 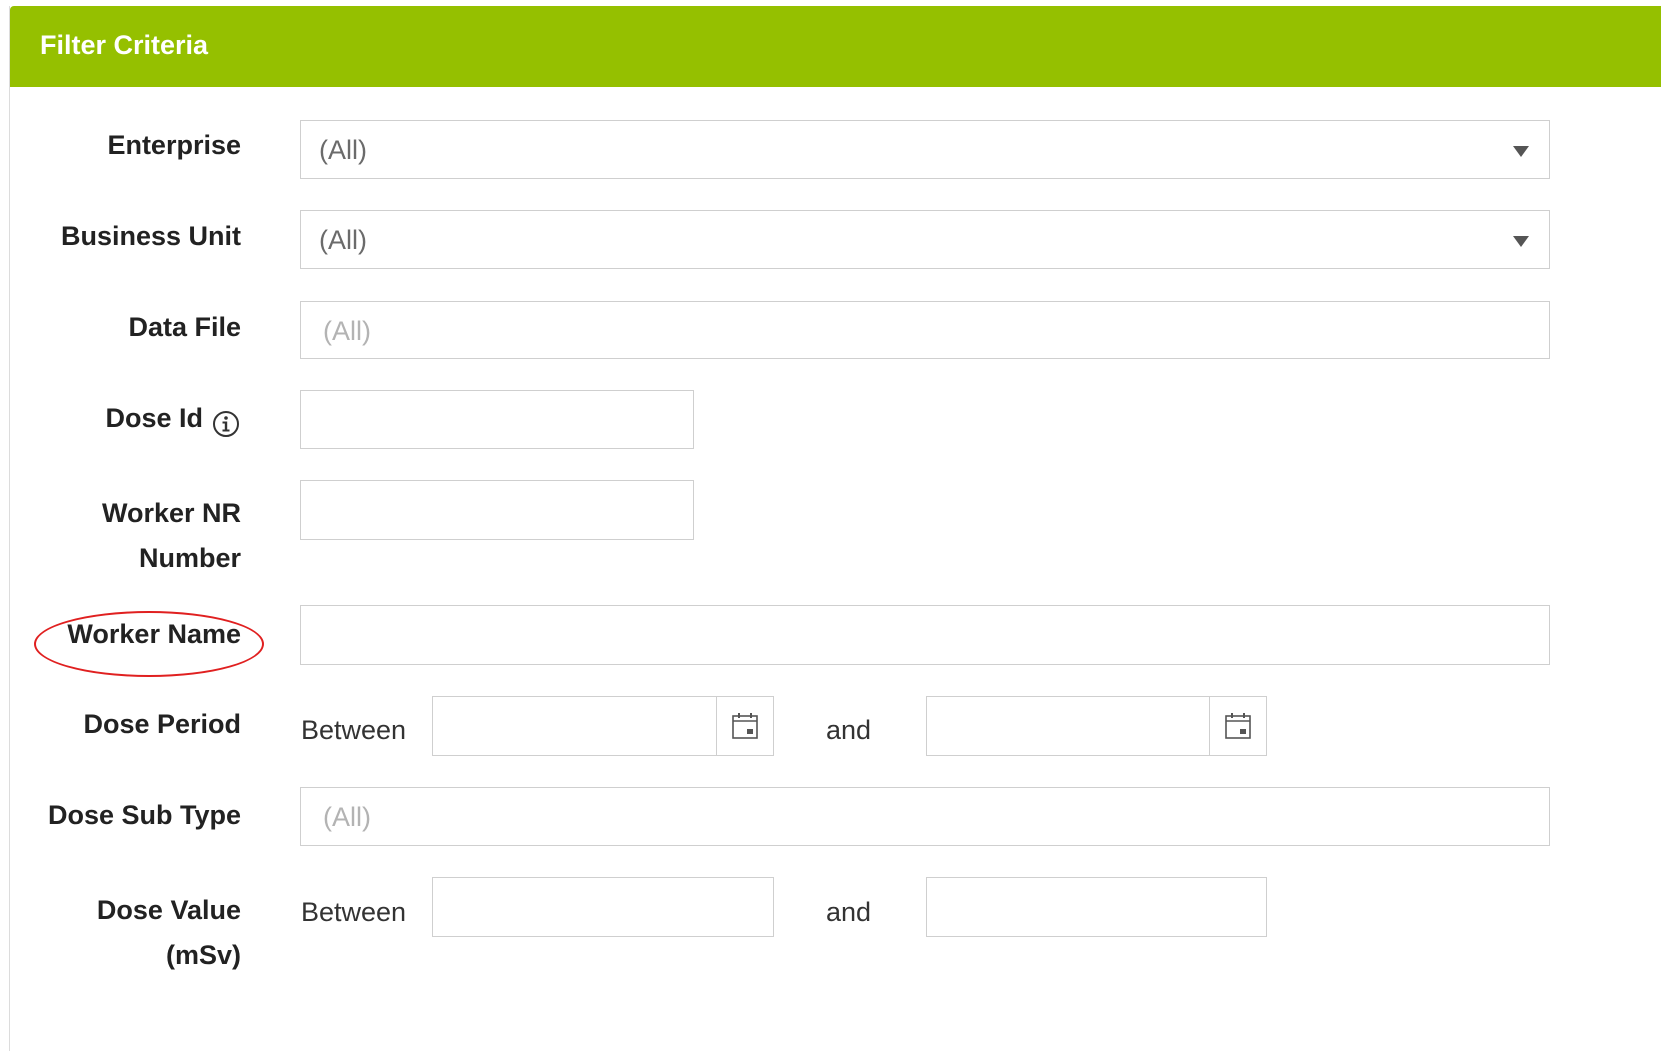 What do you see at coordinates (150, 236) in the screenshot?
I see `business-unit-label: Business Unit` at bounding box center [150, 236].